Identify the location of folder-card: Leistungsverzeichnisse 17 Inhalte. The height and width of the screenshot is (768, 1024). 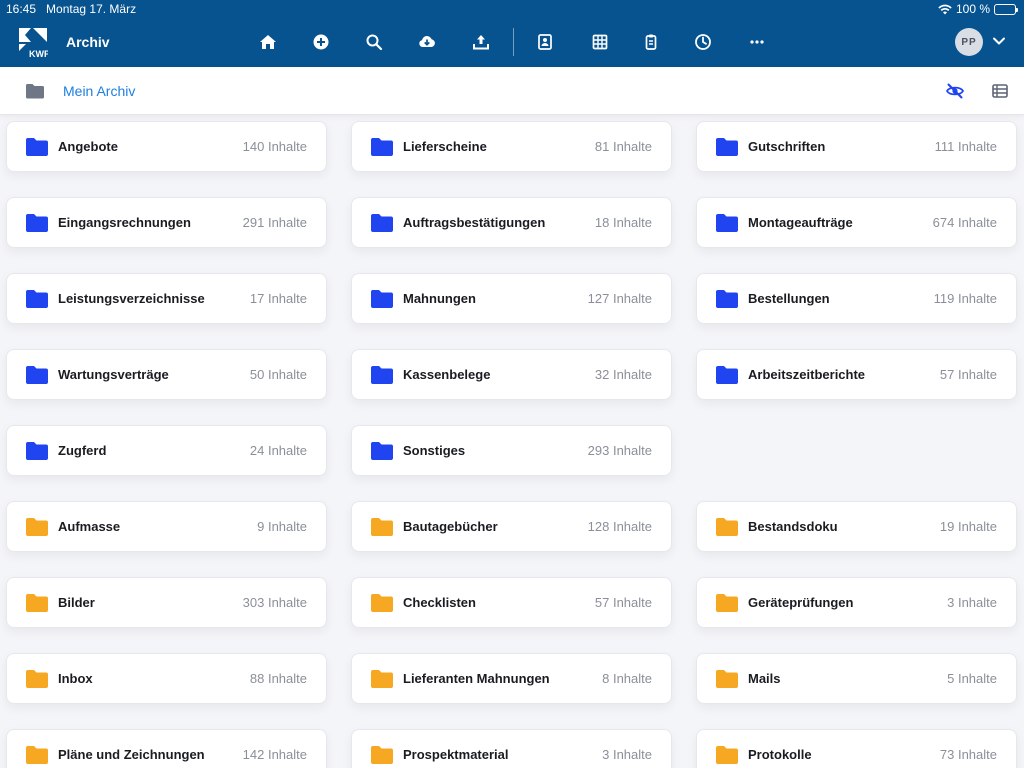
(166, 298).